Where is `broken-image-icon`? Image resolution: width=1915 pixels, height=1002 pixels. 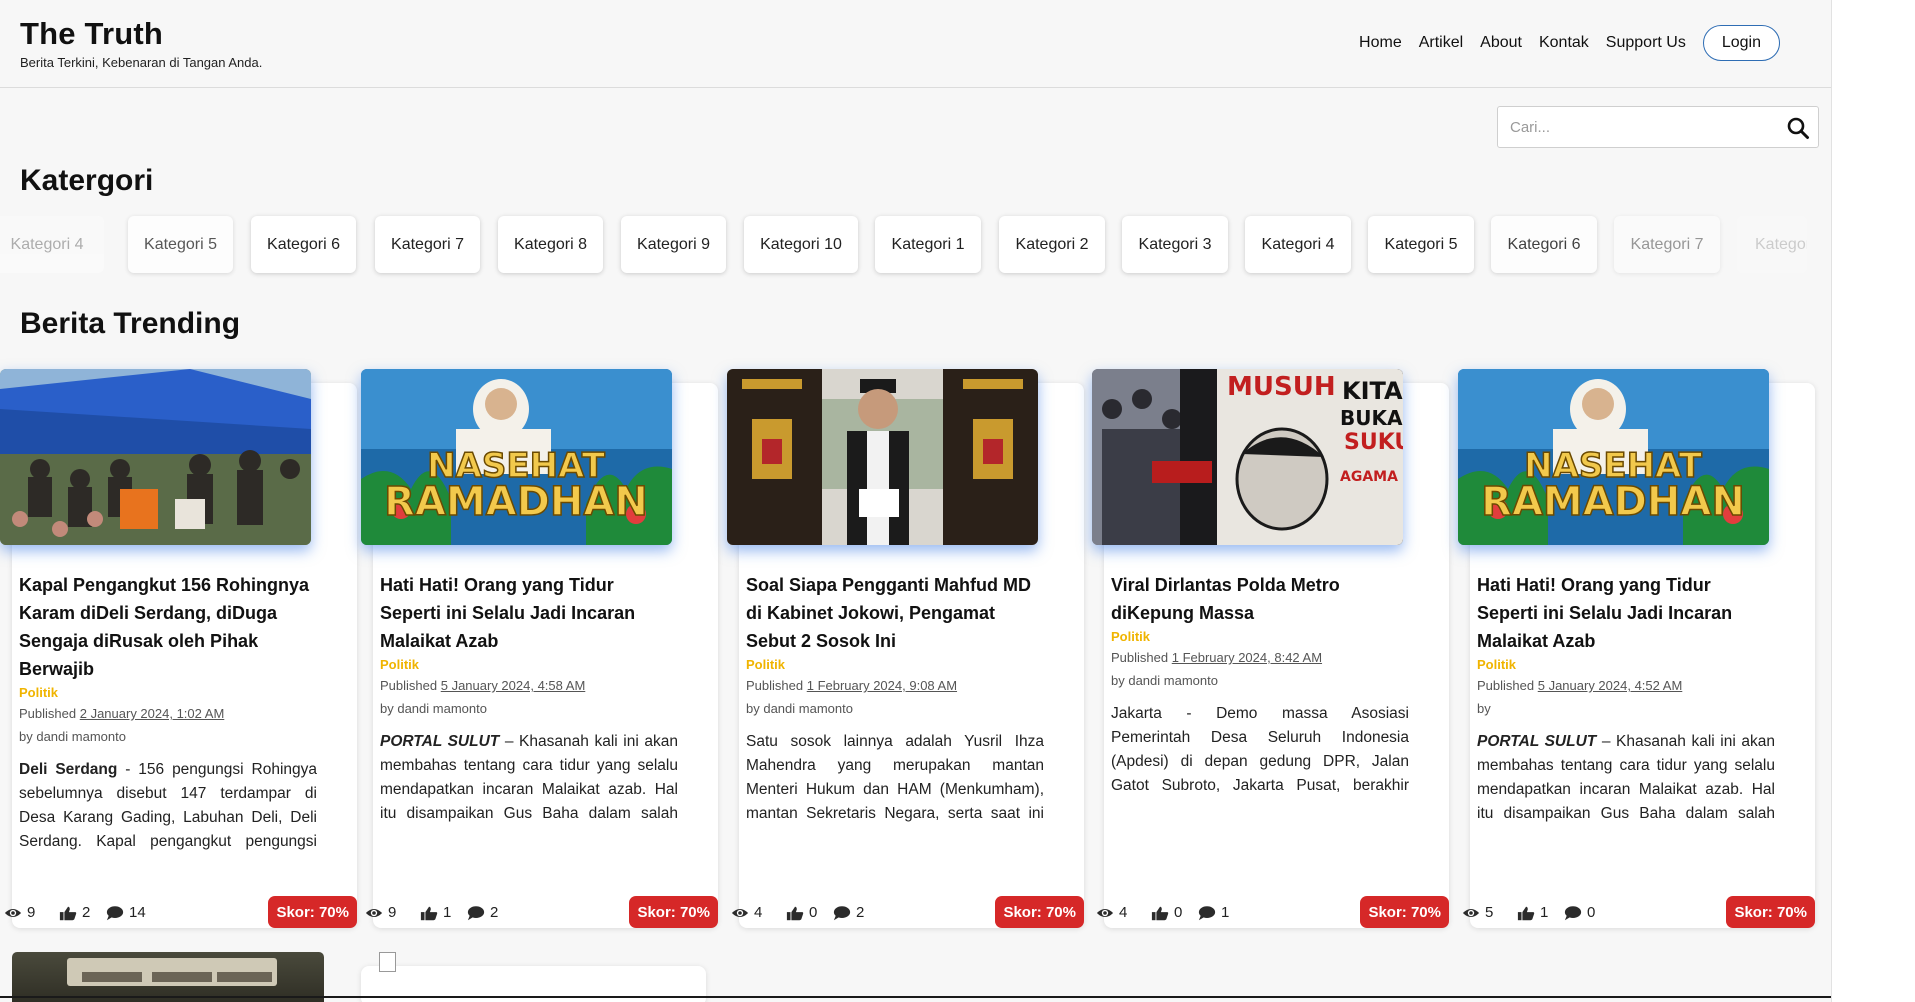 broken-image-icon is located at coordinates (387, 962).